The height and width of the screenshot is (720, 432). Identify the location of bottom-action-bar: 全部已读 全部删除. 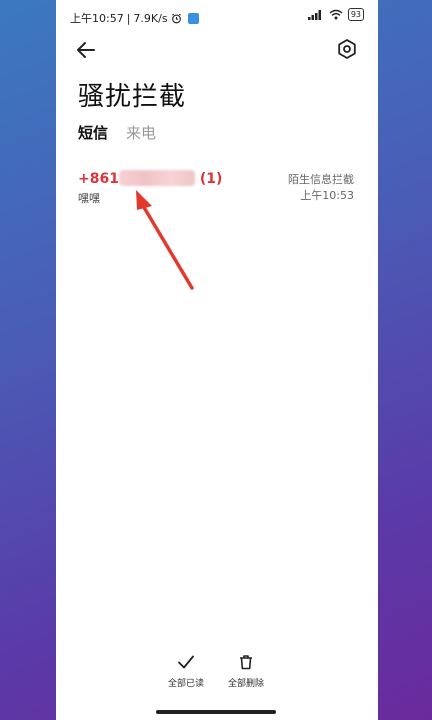
(217, 674).